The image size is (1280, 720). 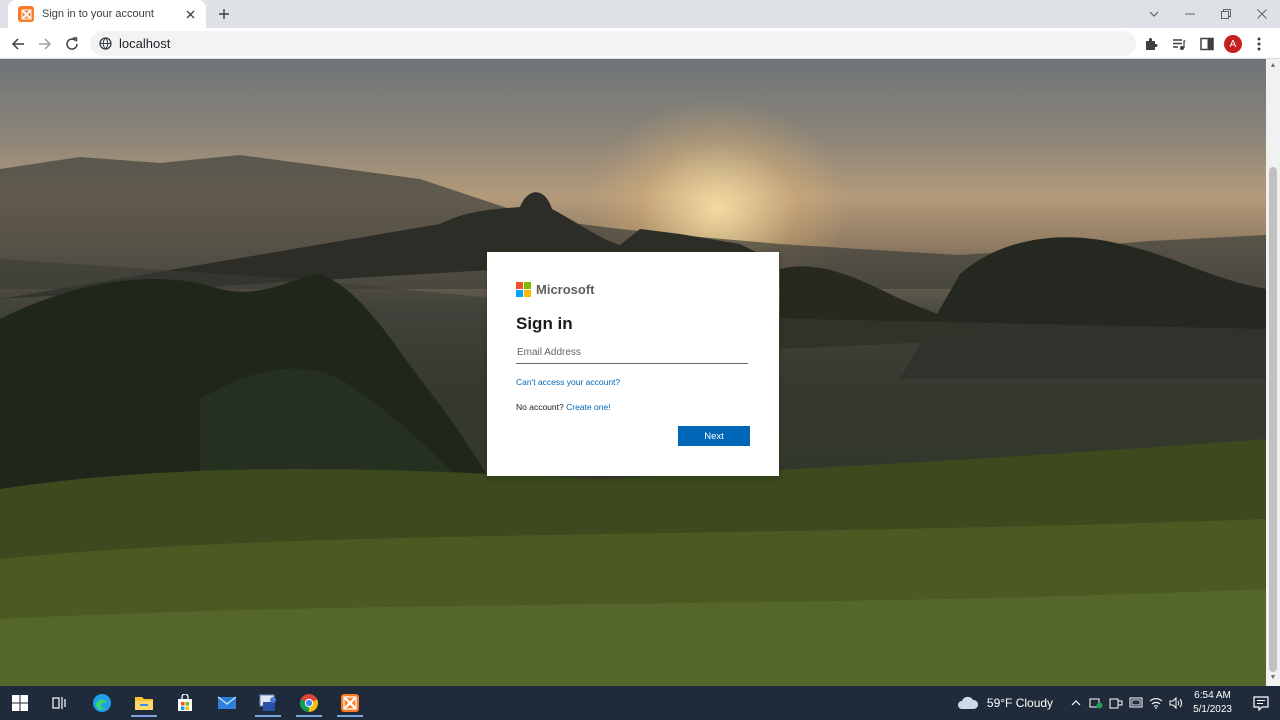 I want to click on site-info-icon, so click(x=105, y=43).